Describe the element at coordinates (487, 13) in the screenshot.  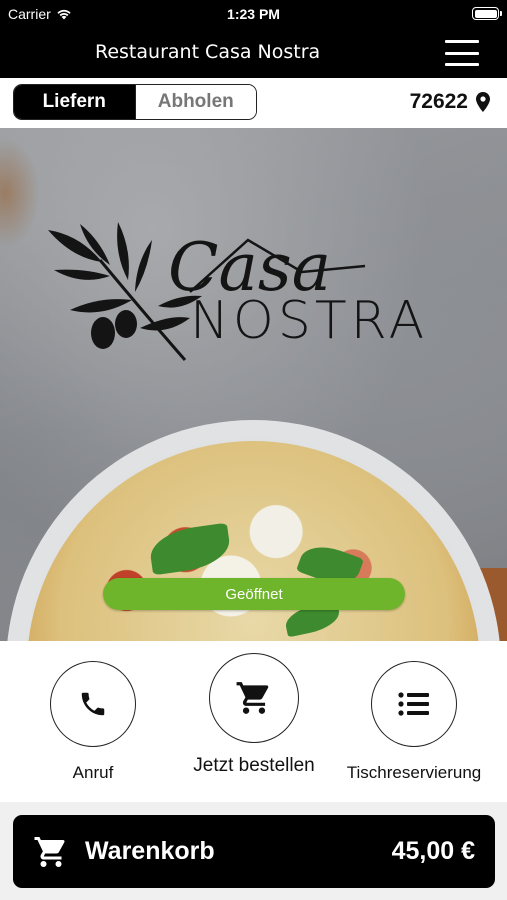
I see `battery-icon` at that location.